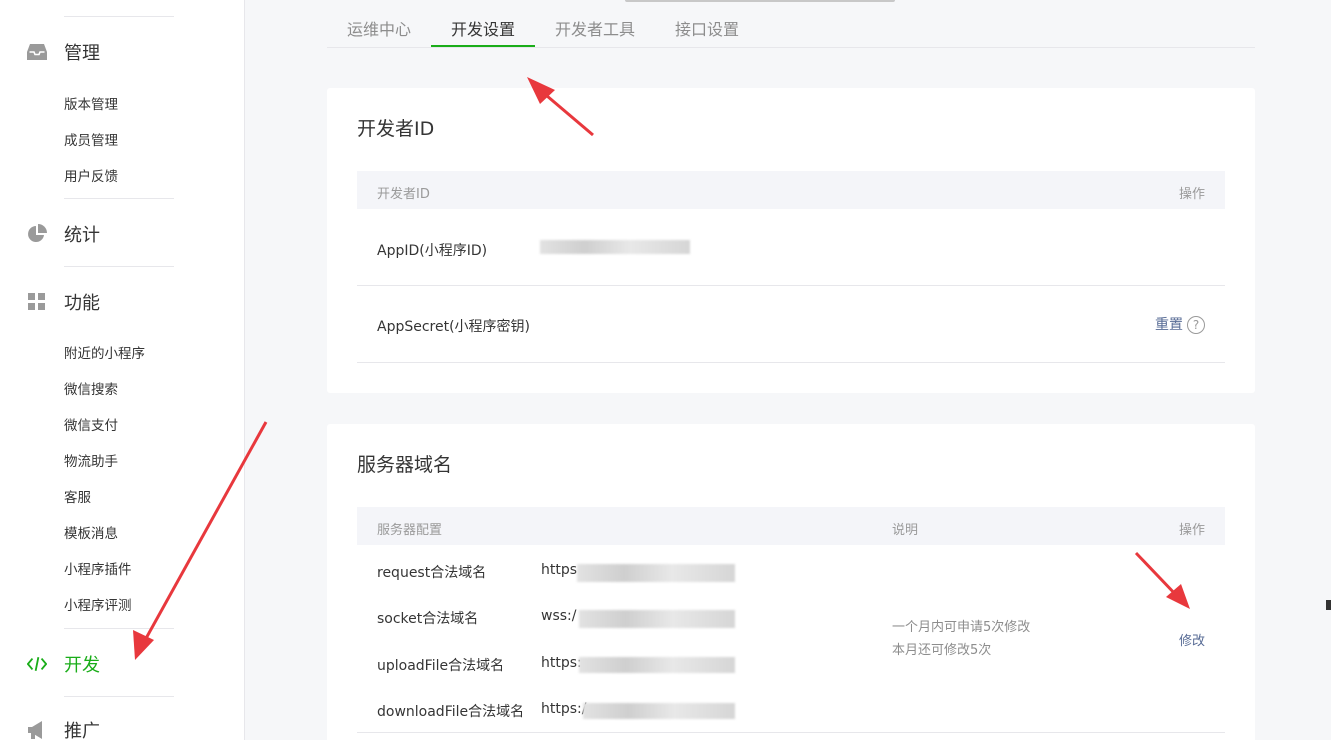  What do you see at coordinates (82, 235) in the screenshot?
I see `sidebar-section-label: 统计` at bounding box center [82, 235].